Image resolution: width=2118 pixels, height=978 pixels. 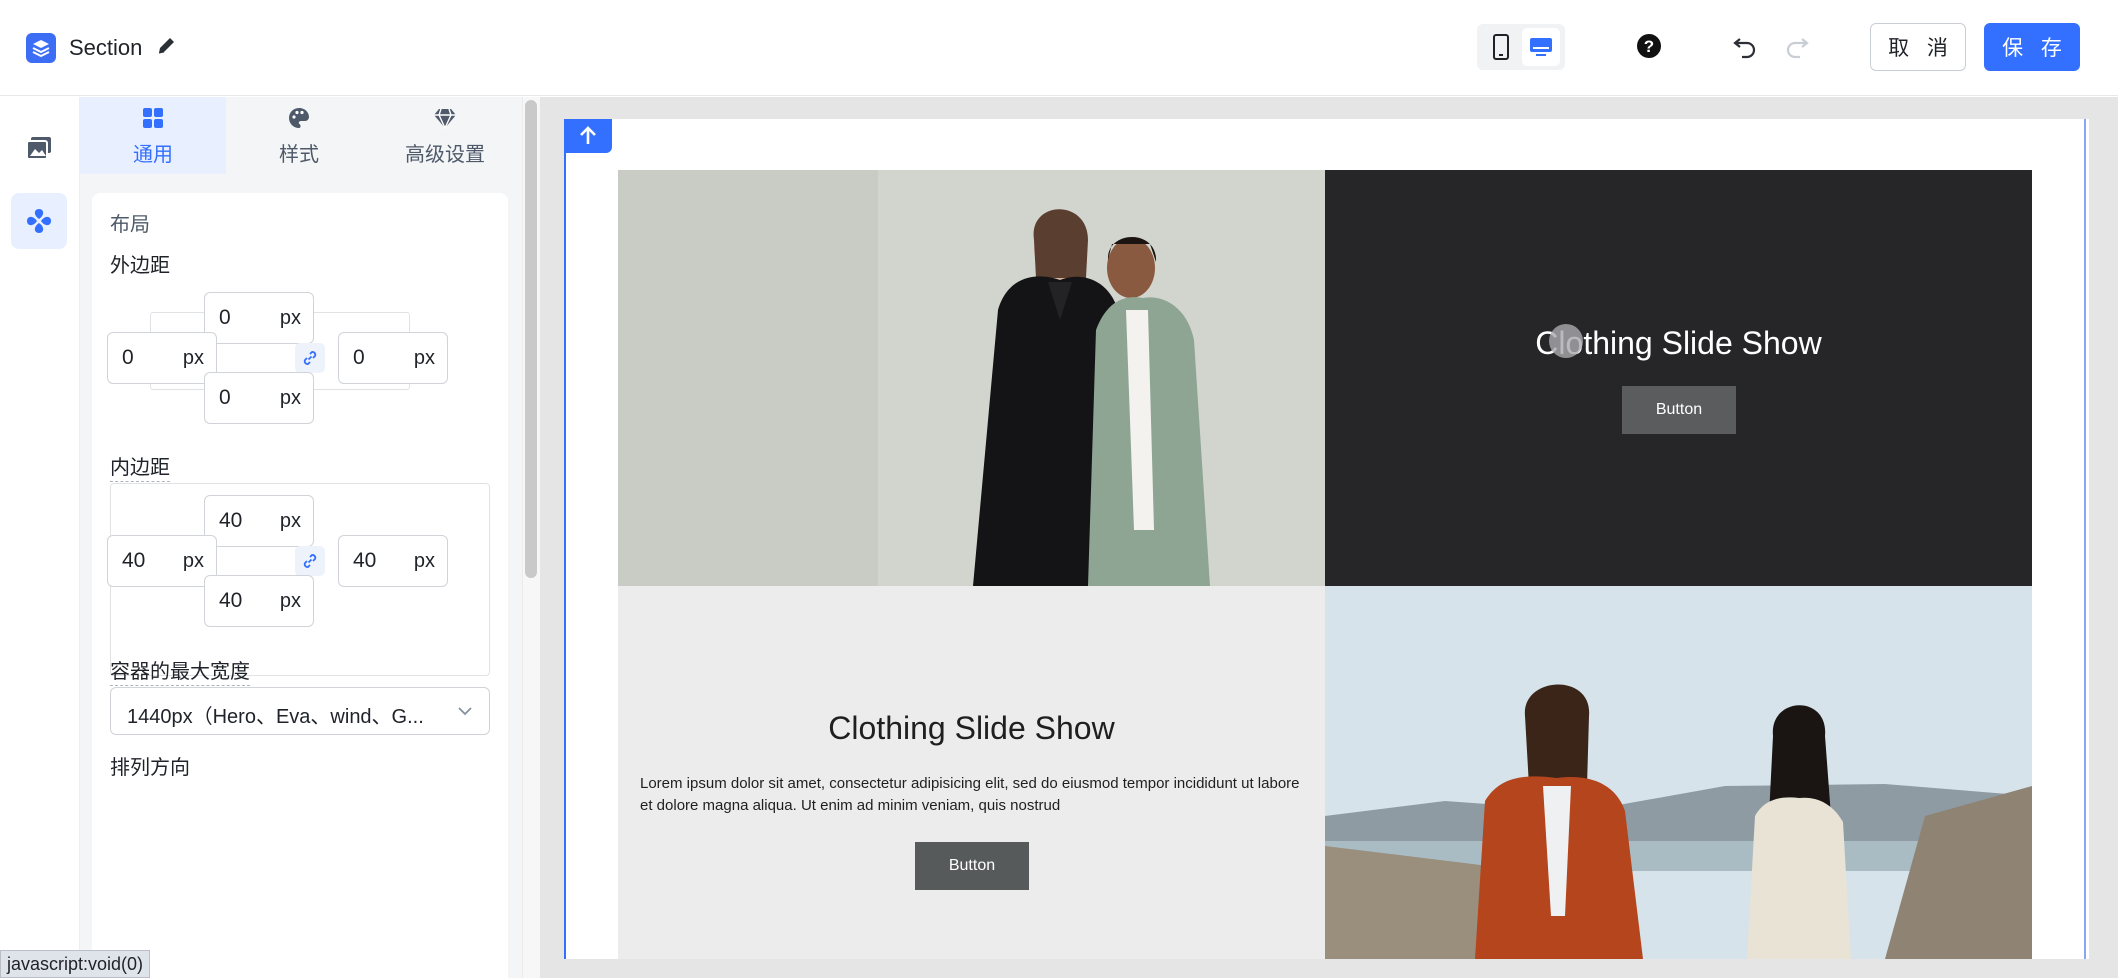 I want to click on padding-label-wrap: 内边距, so click(x=140, y=466).